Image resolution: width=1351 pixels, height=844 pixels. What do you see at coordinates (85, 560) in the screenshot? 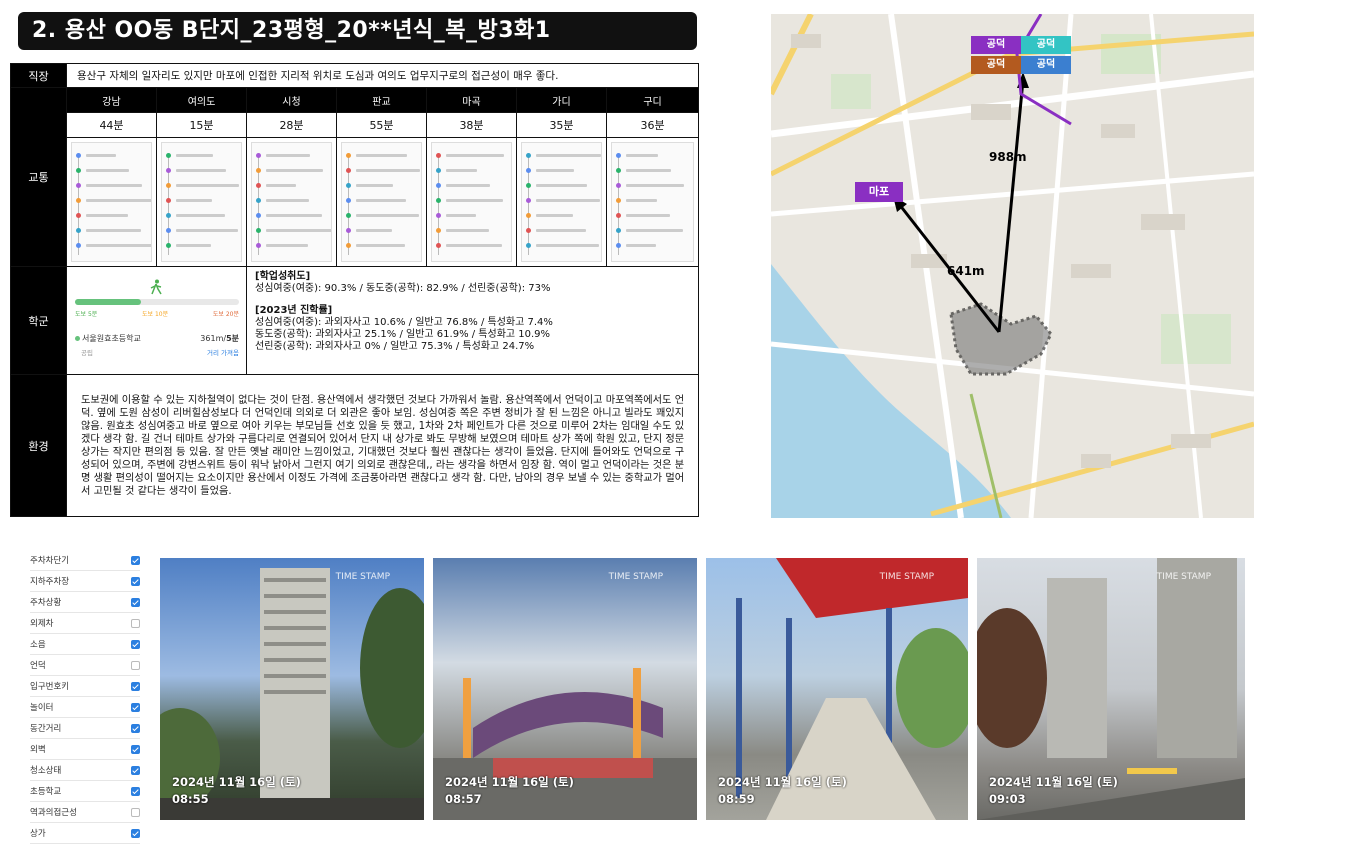
I see `checklist-item: 주차차단기` at bounding box center [85, 560].